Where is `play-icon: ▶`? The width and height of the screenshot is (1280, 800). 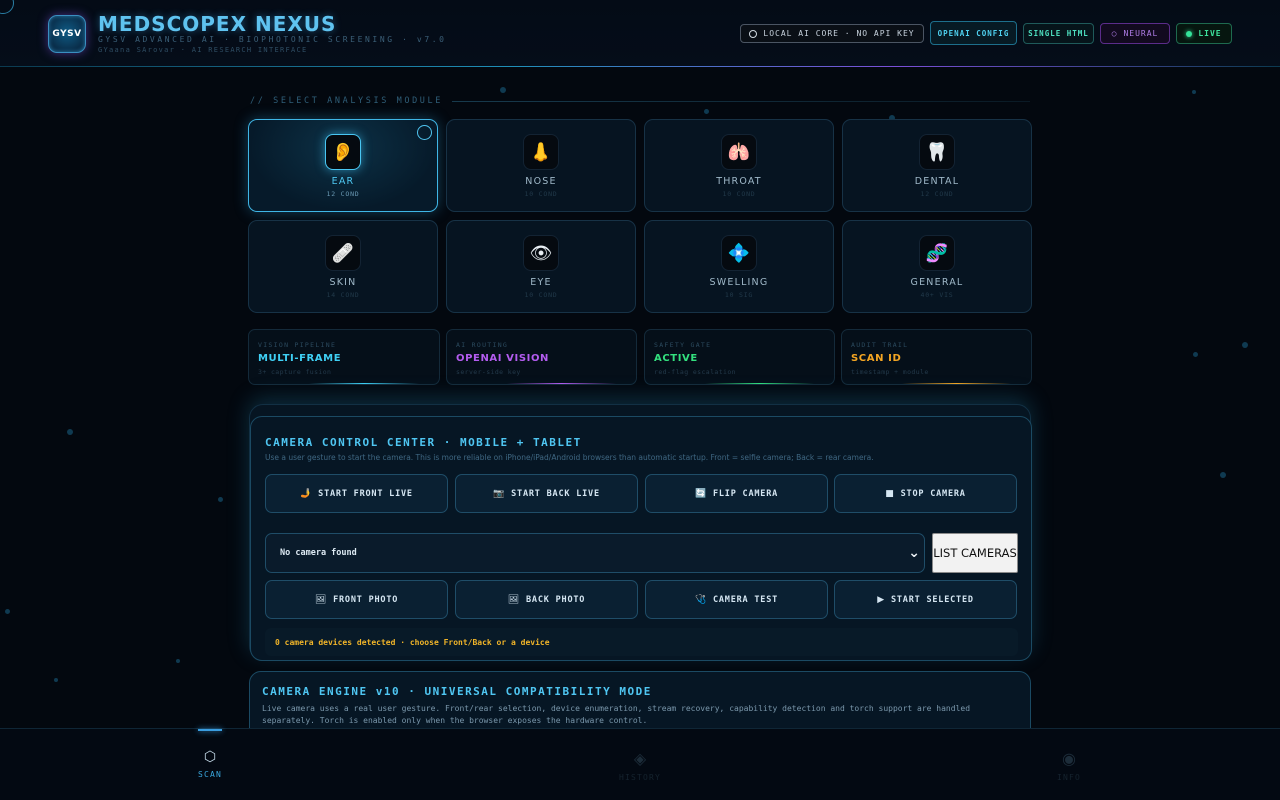
play-icon: ▶ is located at coordinates (881, 599).